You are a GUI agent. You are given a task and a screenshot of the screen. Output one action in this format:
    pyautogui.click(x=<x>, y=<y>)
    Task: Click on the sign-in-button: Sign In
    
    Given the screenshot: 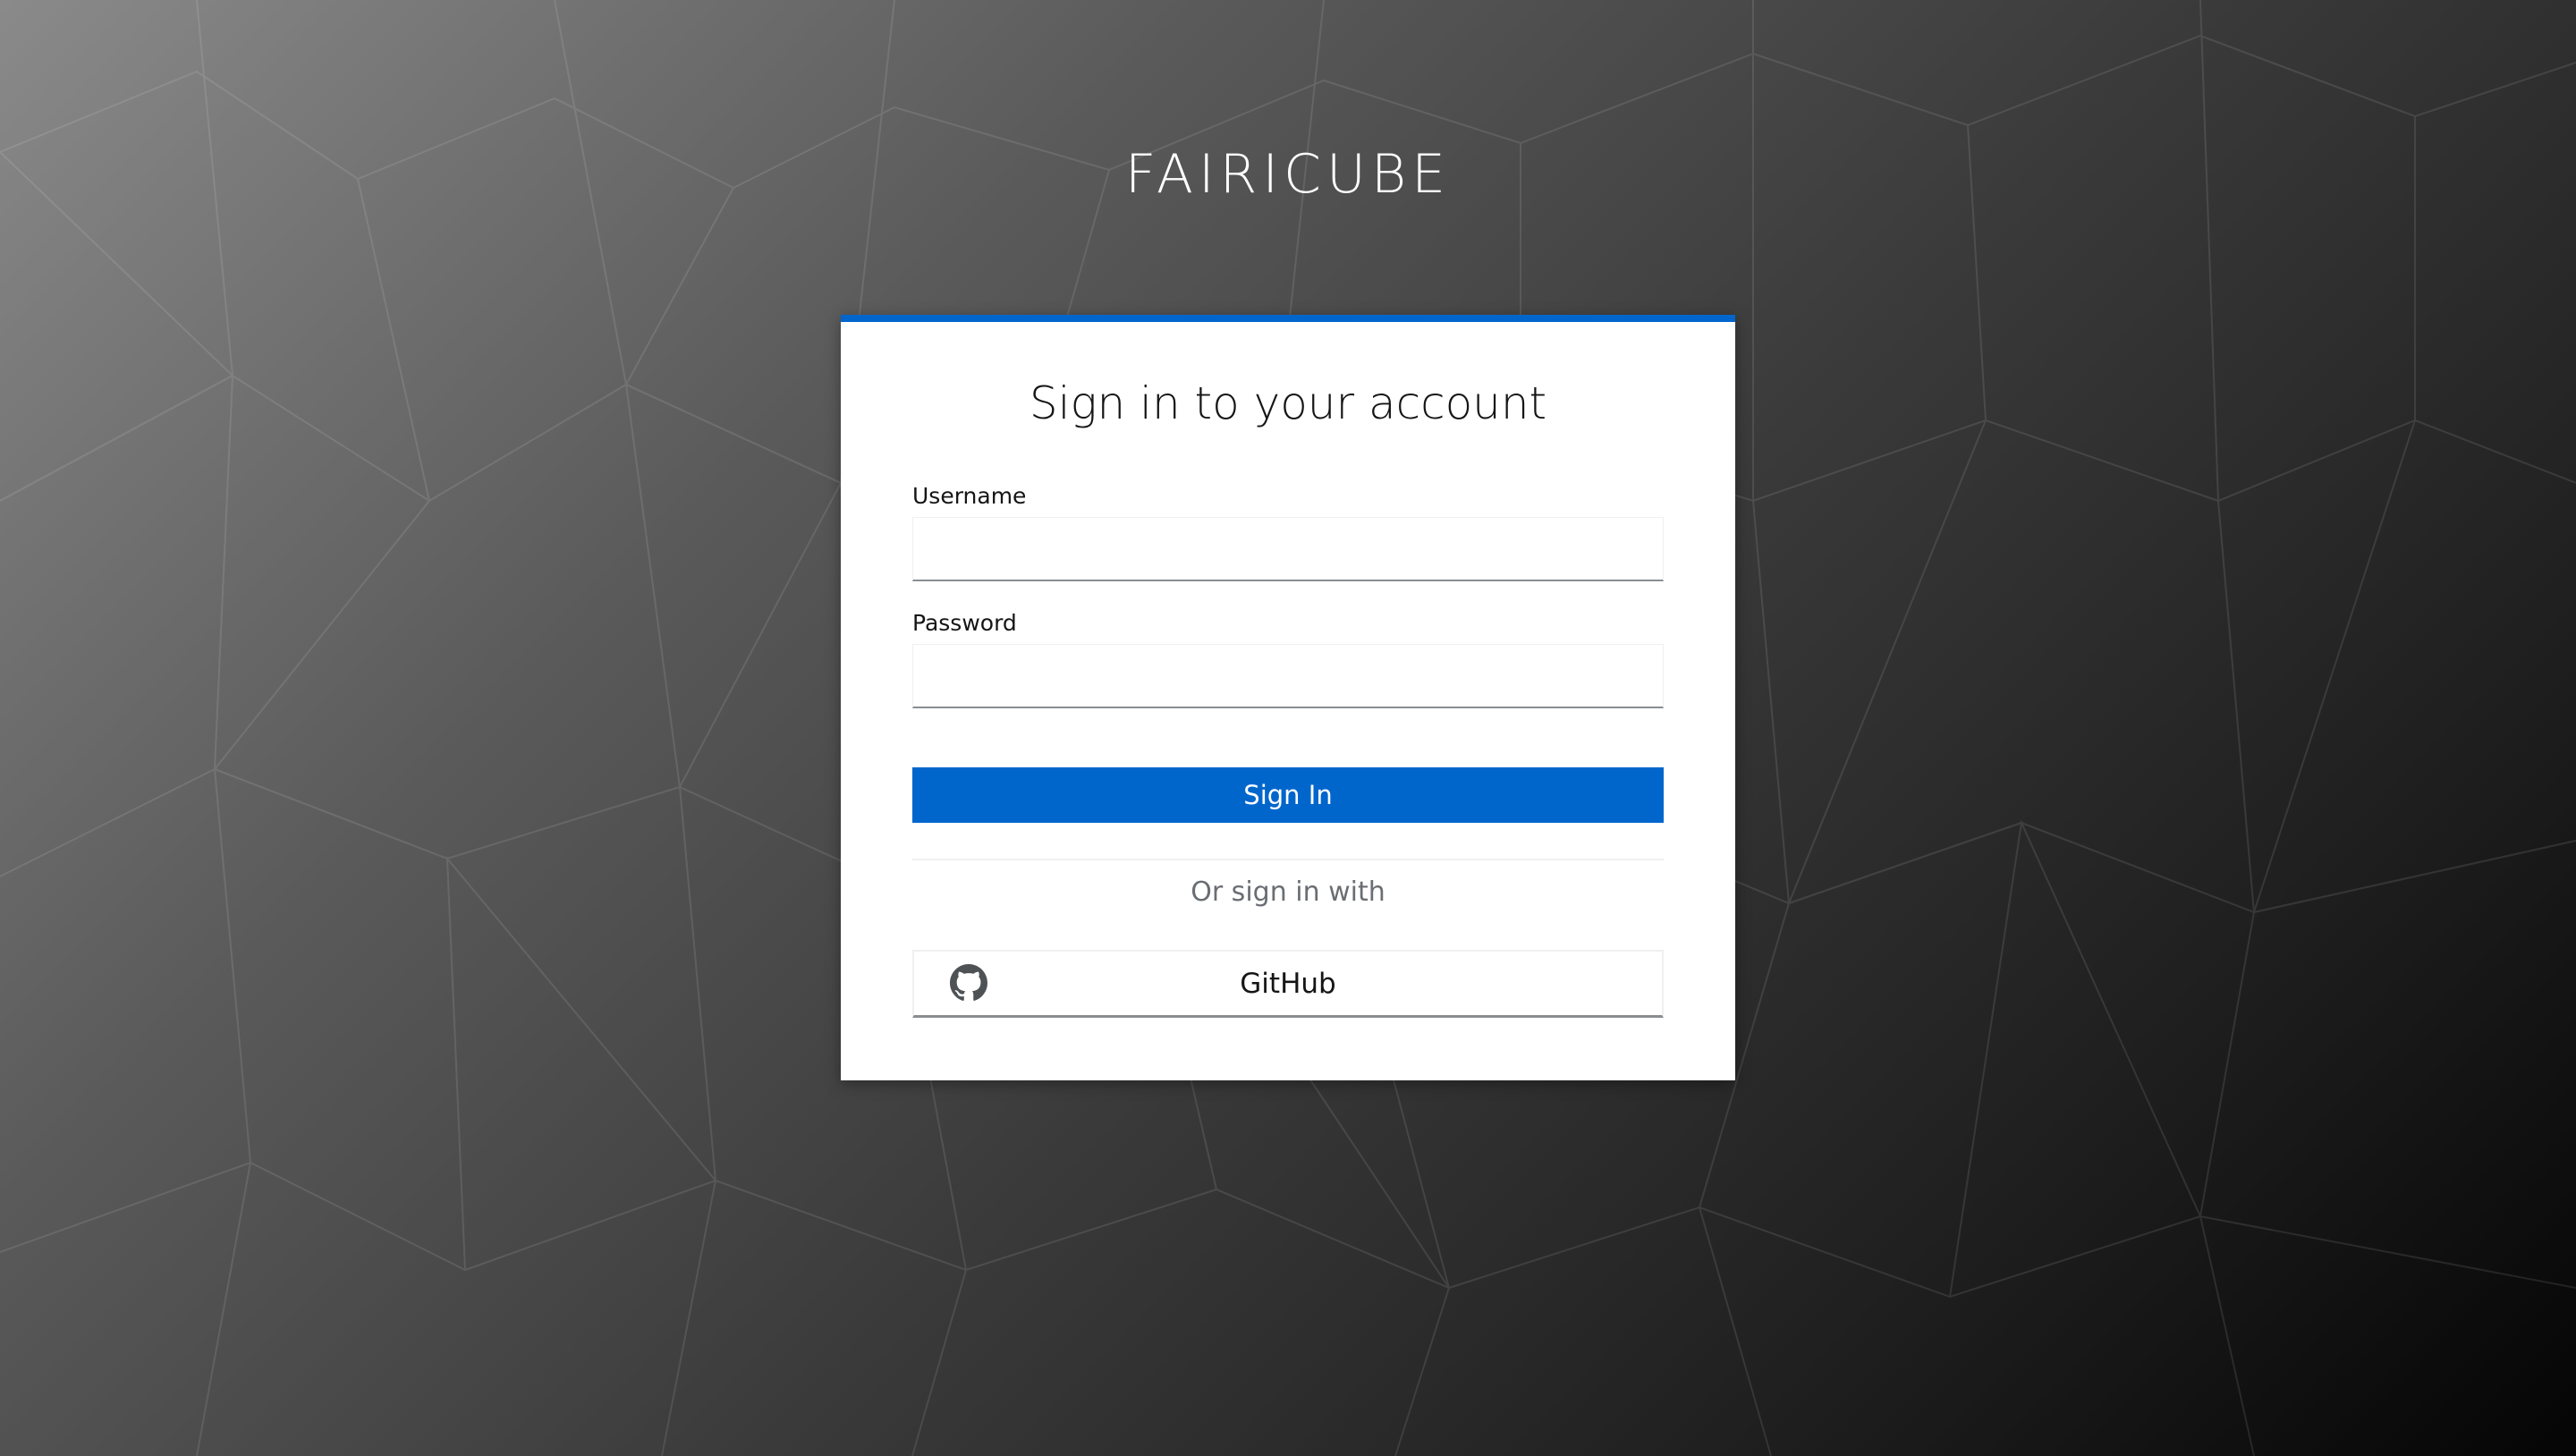 What is the action you would take?
    pyautogui.click(x=1288, y=795)
    